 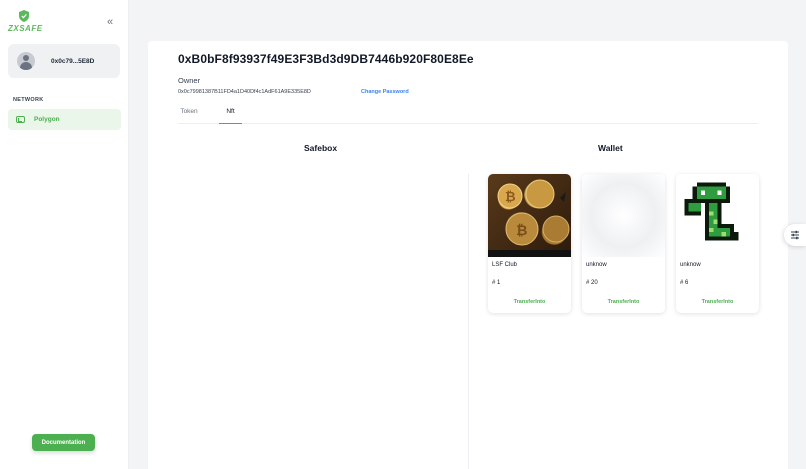 What do you see at coordinates (610, 148) in the screenshot?
I see `wallet-title: Wallet` at bounding box center [610, 148].